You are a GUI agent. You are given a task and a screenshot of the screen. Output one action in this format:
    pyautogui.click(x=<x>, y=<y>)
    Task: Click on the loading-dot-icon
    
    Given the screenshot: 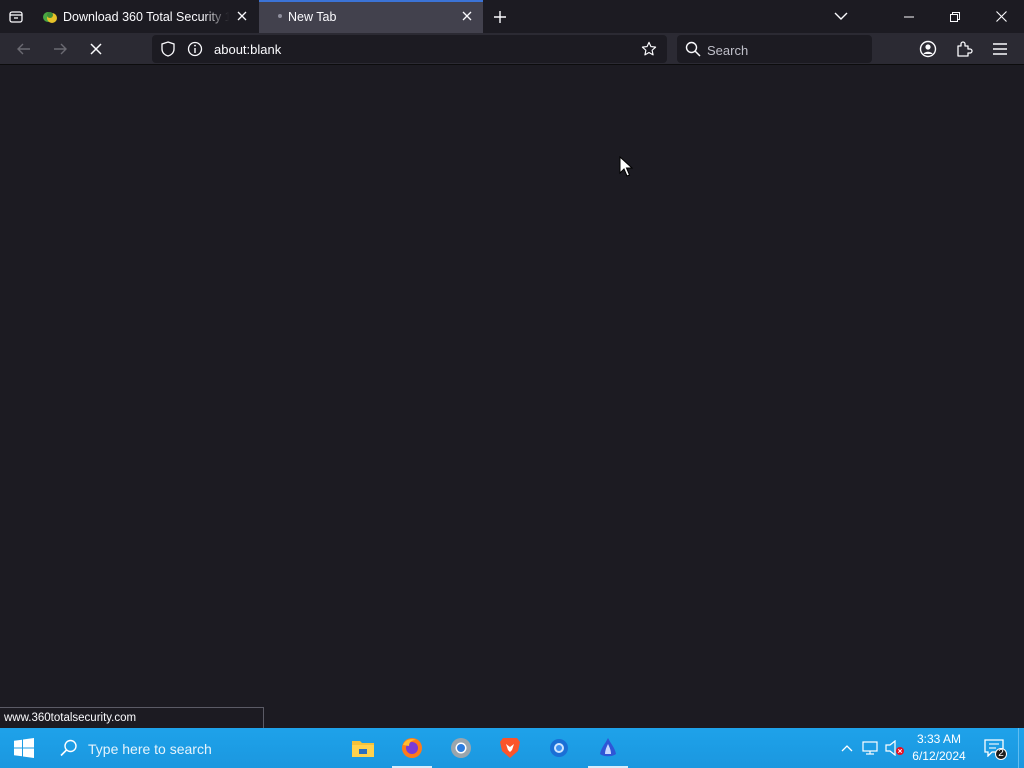 What is the action you would take?
    pyautogui.click(x=280, y=16)
    